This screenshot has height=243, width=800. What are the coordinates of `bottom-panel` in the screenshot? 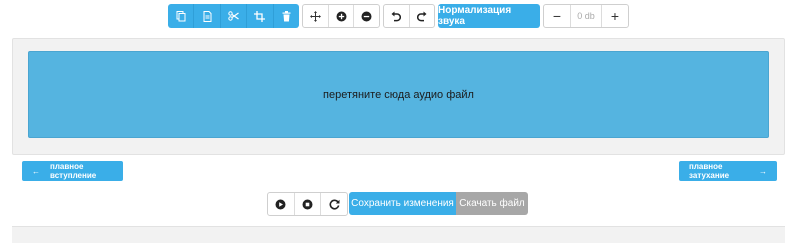 It's located at (398, 234).